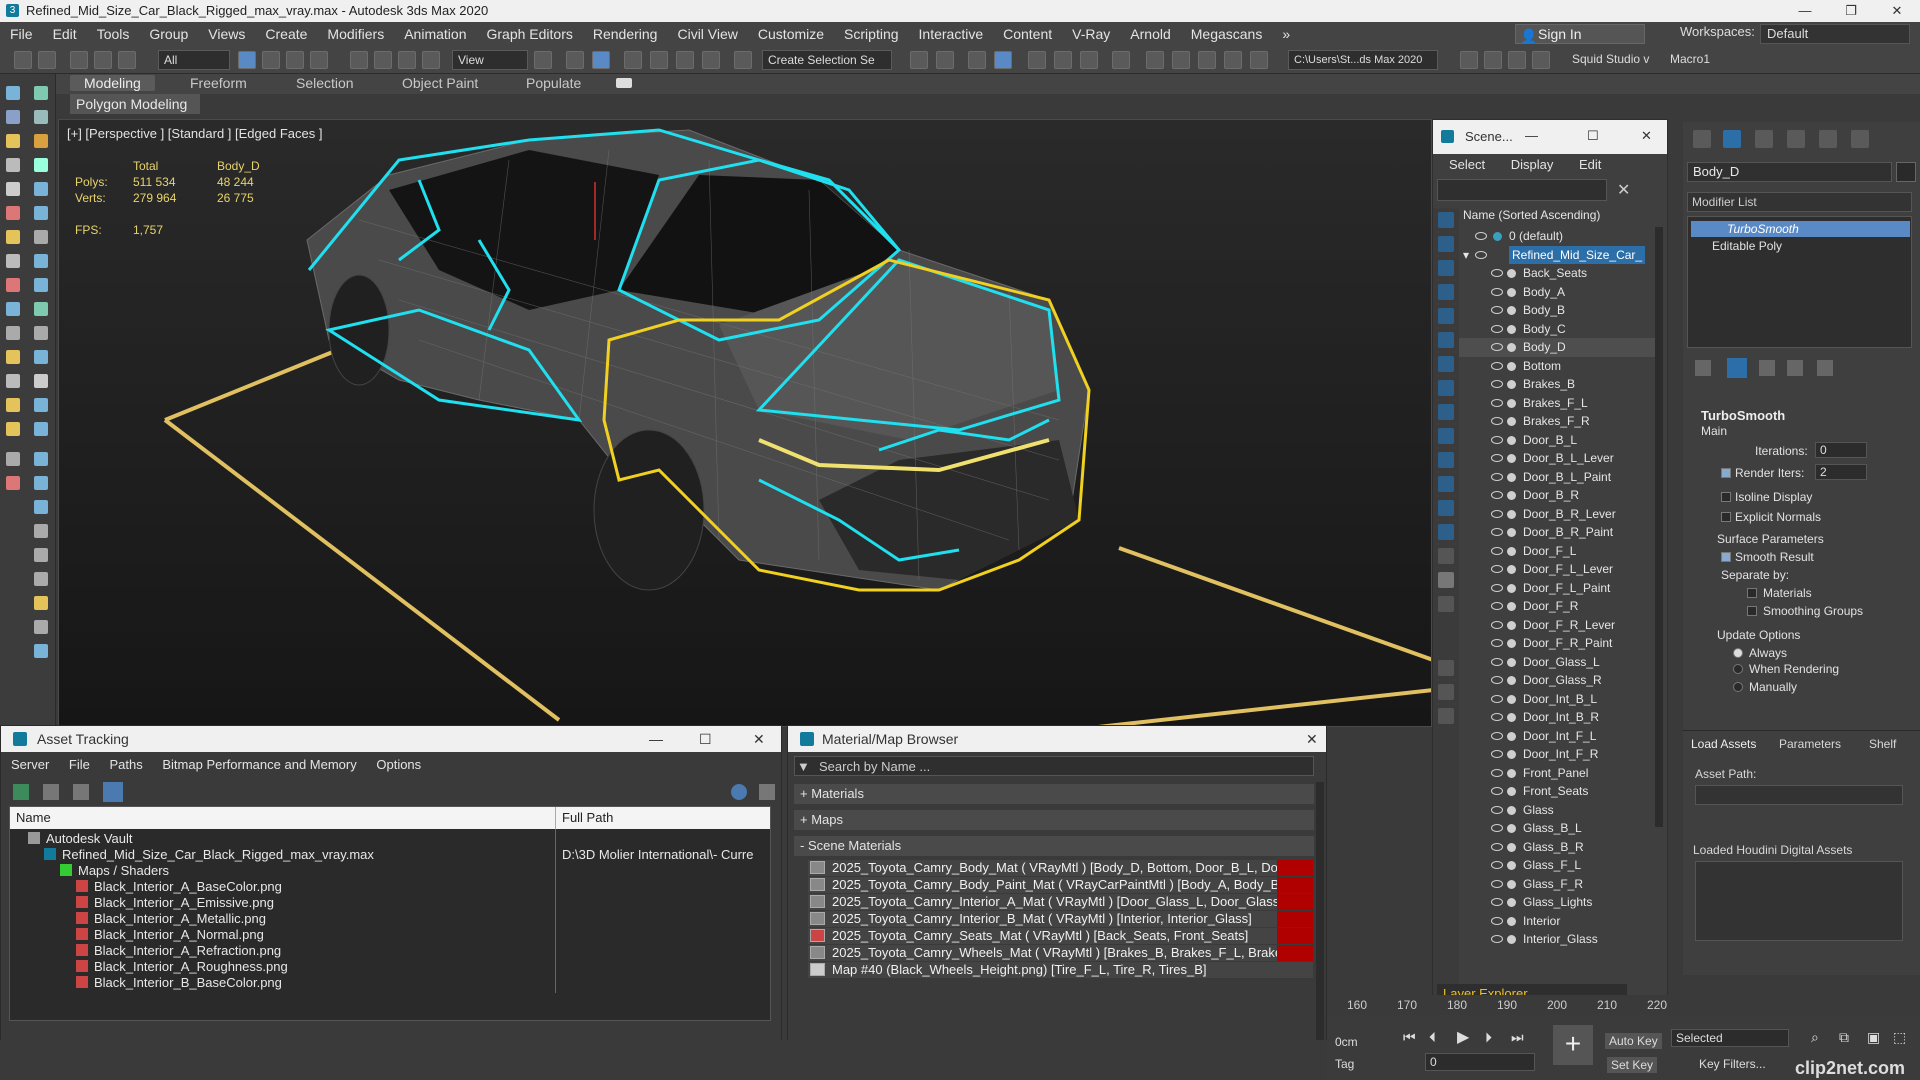  What do you see at coordinates (1320, 922) in the screenshot?
I see `material-scrollbar` at bounding box center [1320, 922].